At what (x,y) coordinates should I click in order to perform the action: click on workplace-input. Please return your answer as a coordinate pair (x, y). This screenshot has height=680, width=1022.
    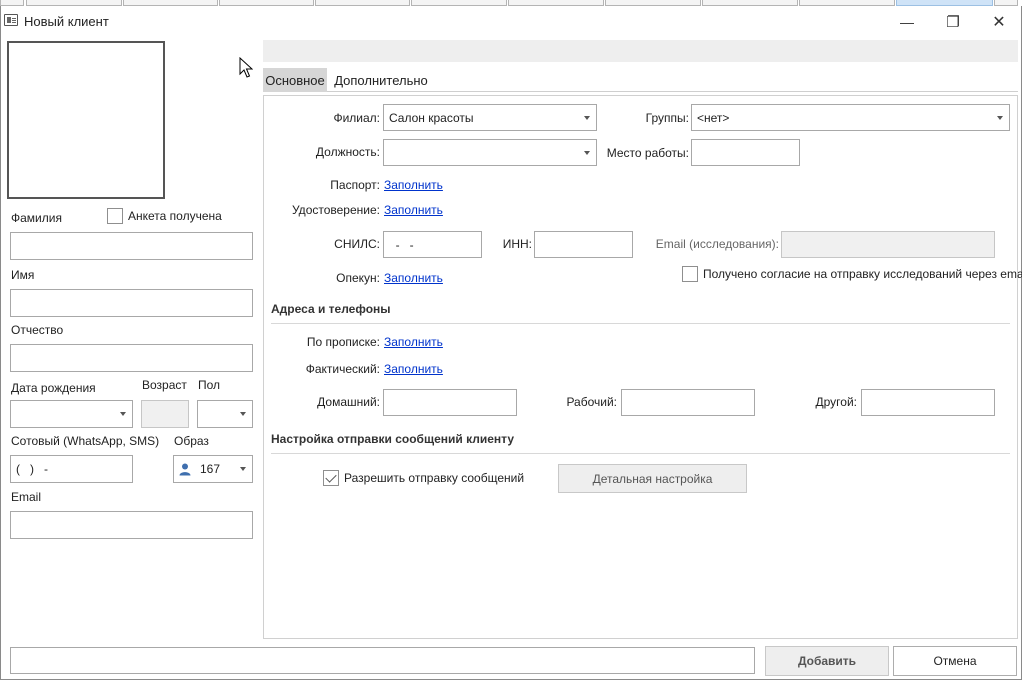
    Looking at the image, I should click on (745, 152).